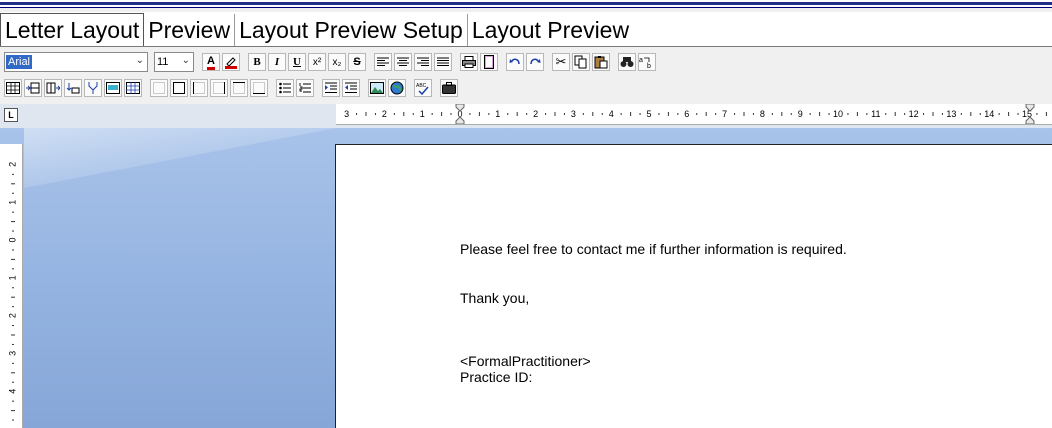  I want to click on border-all-icon, so click(179, 88).